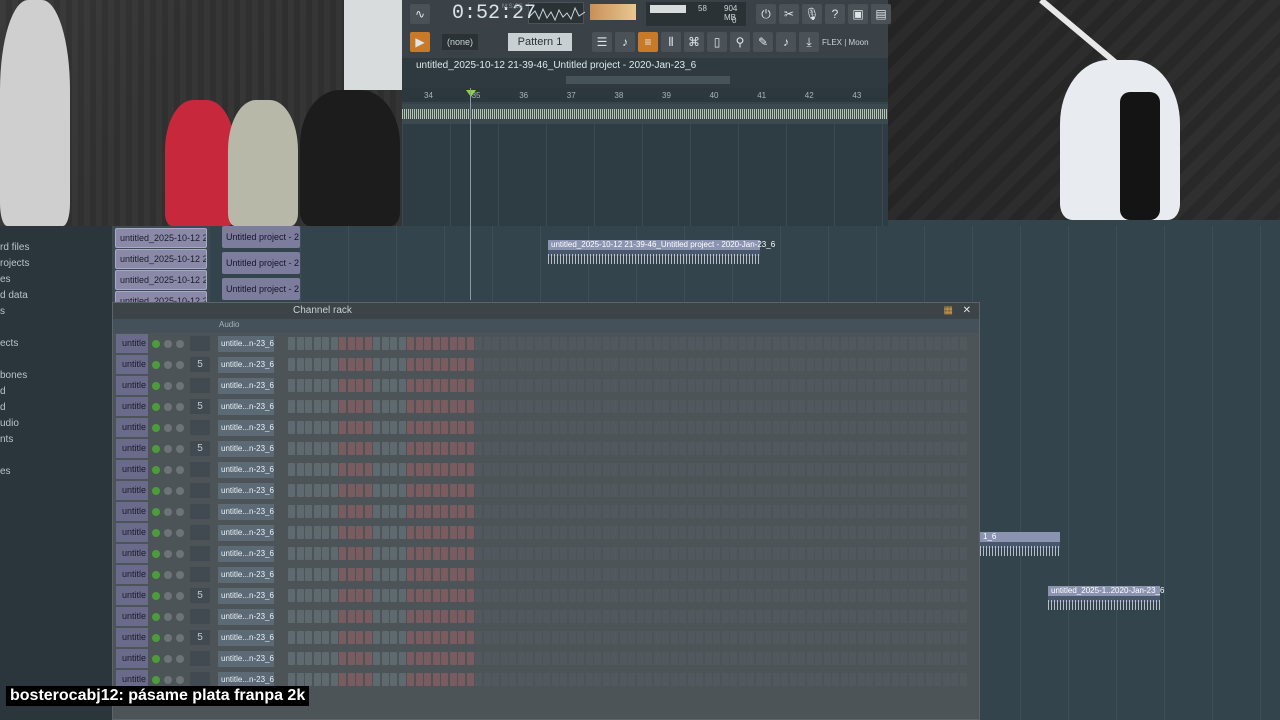 This screenshot has width=1280, height=720. I want to click on browser-icon: ⌘, so click(694, 42).